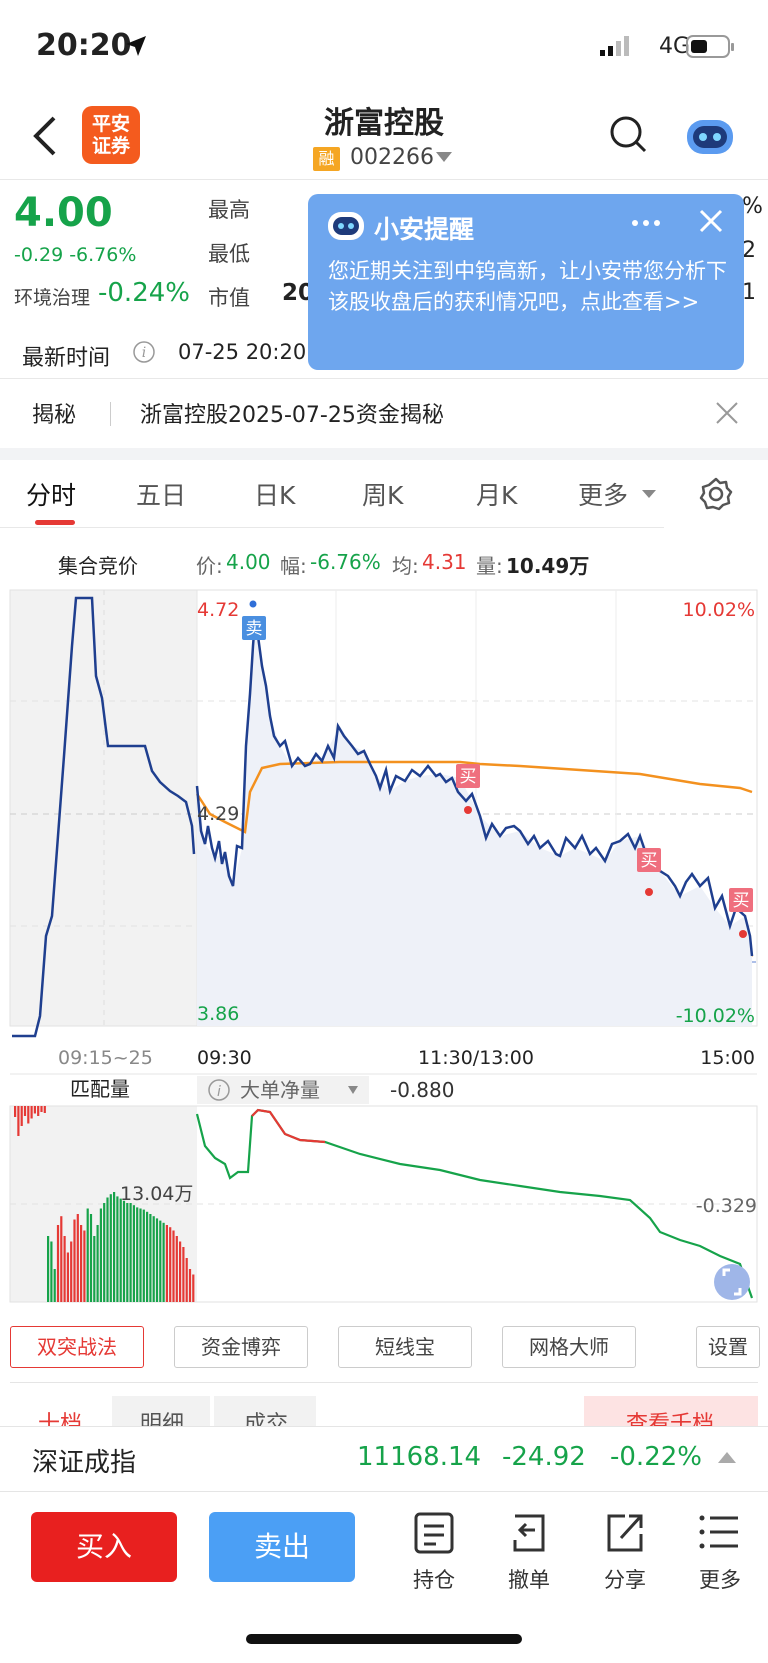  I want to click on index-change: -24.92, so click(544, 1457).